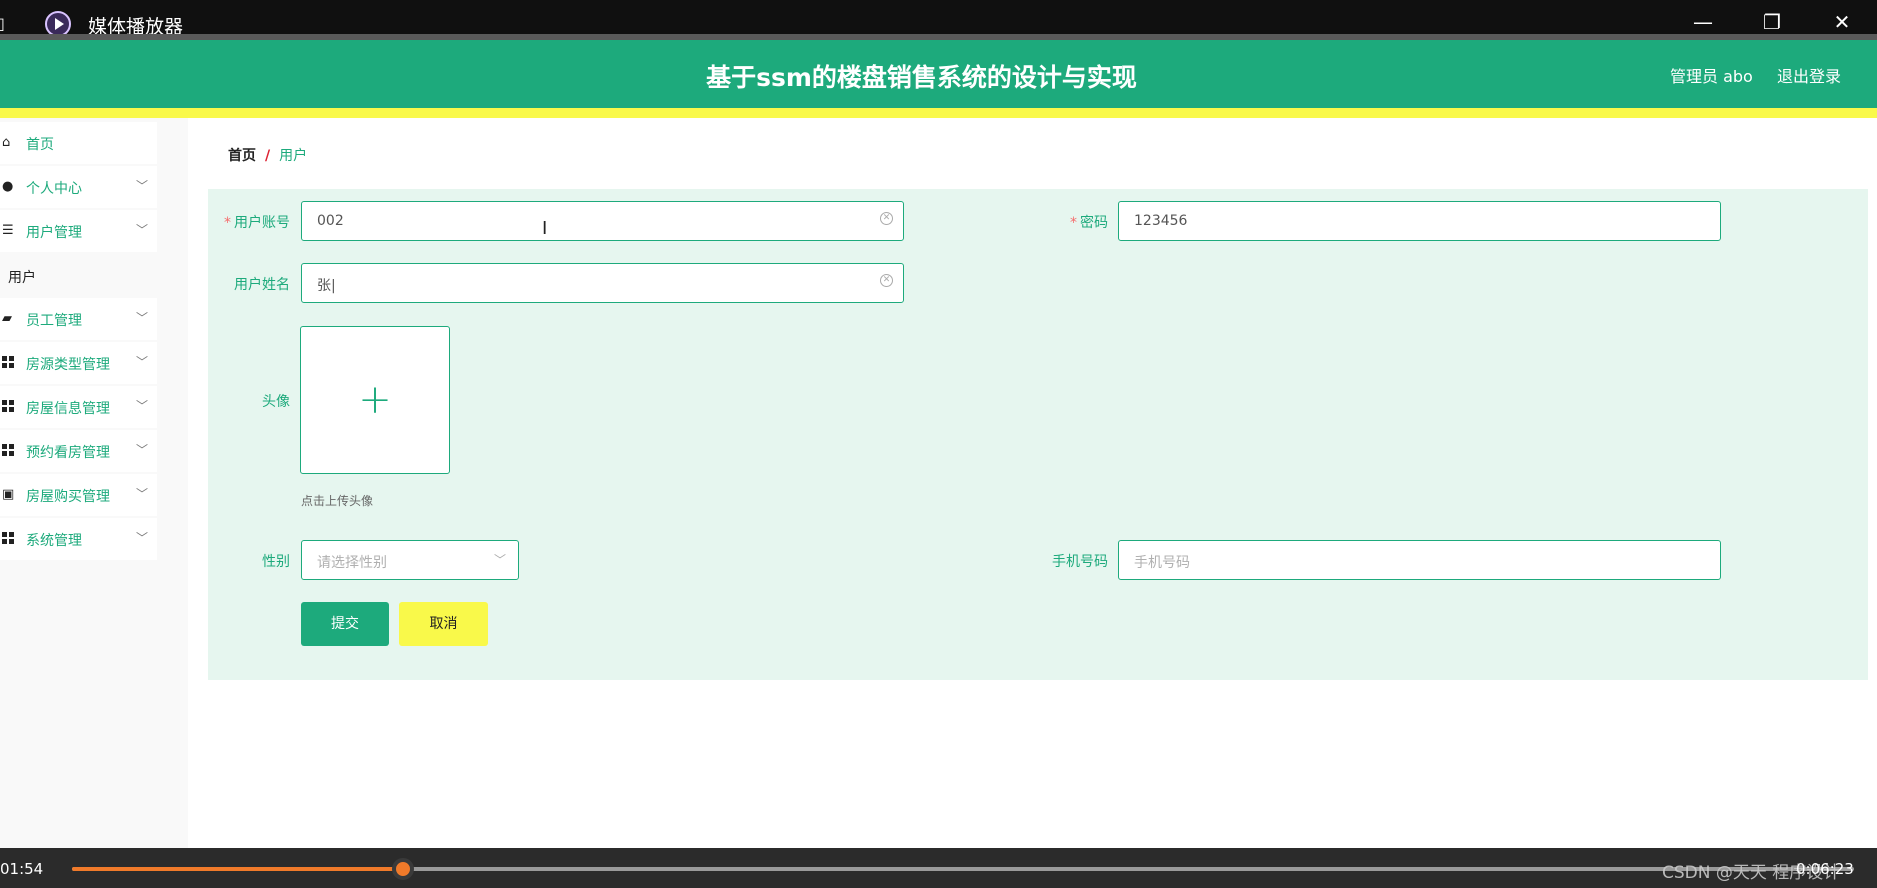 This screenshot has width=1877, height=888. What do you see at coordinates (1419, 560) in the screenshot?
I see `phone-input: 手机号码` at bounding box center [1419, 560].